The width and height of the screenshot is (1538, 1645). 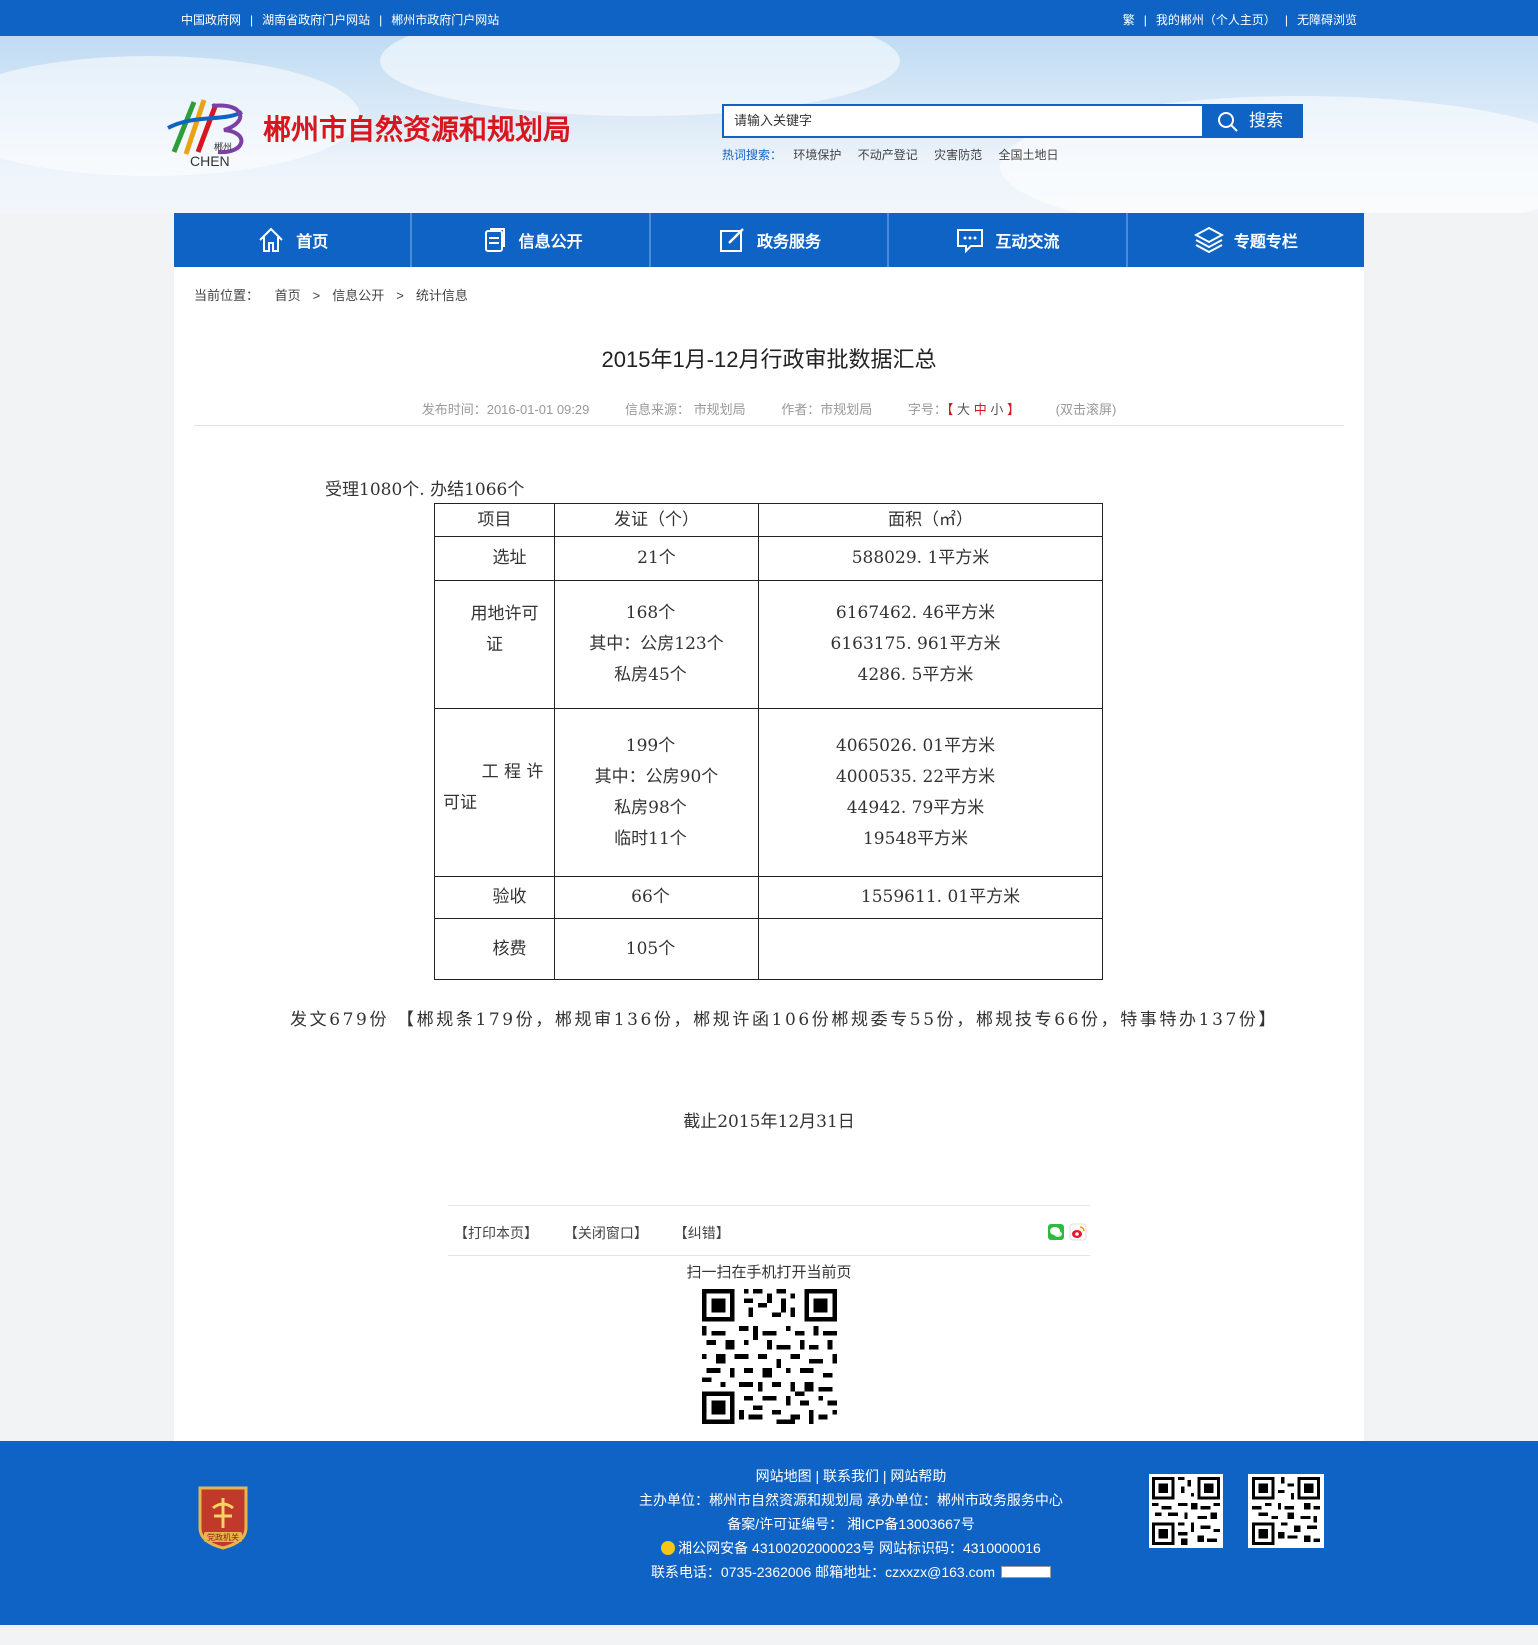 What do you see at coordinates (768, 558) in the screenshot?
I see `table-row: 选址 21个 588029. 1平方米` at bounding box center [768, 558].